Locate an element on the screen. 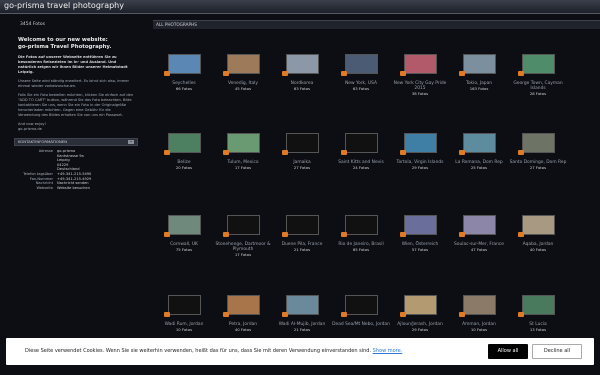  cookie-show-more-link: Show more. is located at coordinates (388, 351).